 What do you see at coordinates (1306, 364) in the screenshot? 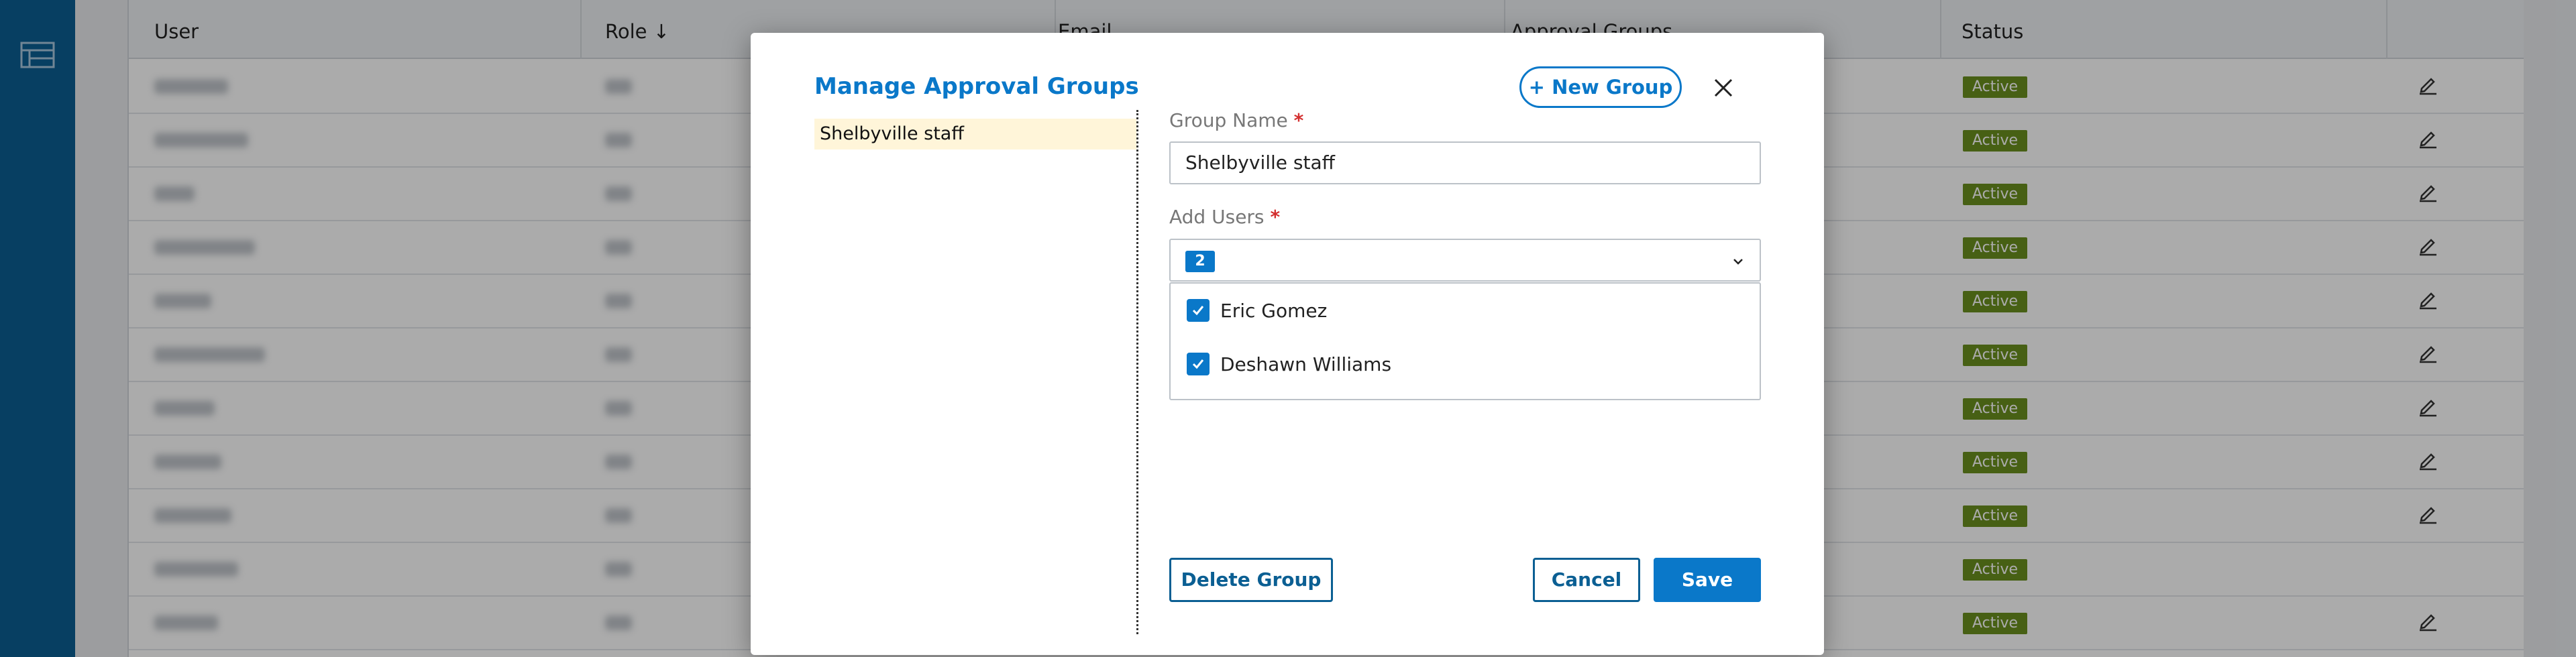
I see `user-option-label: Deshawn Williams` at bounding box center [1306, 364].